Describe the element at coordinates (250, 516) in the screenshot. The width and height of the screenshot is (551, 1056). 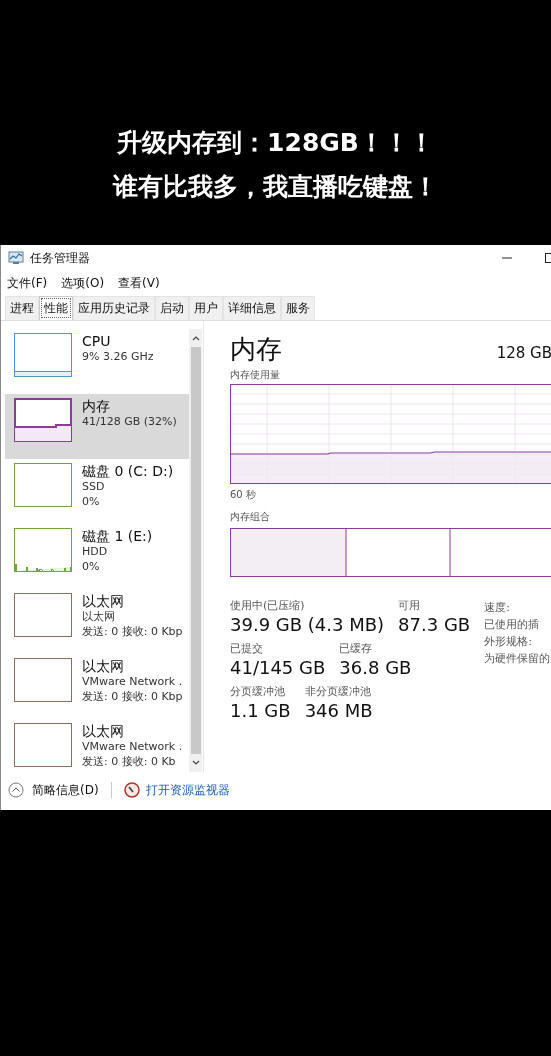
I see `graph-label: 内存组合` at that location.